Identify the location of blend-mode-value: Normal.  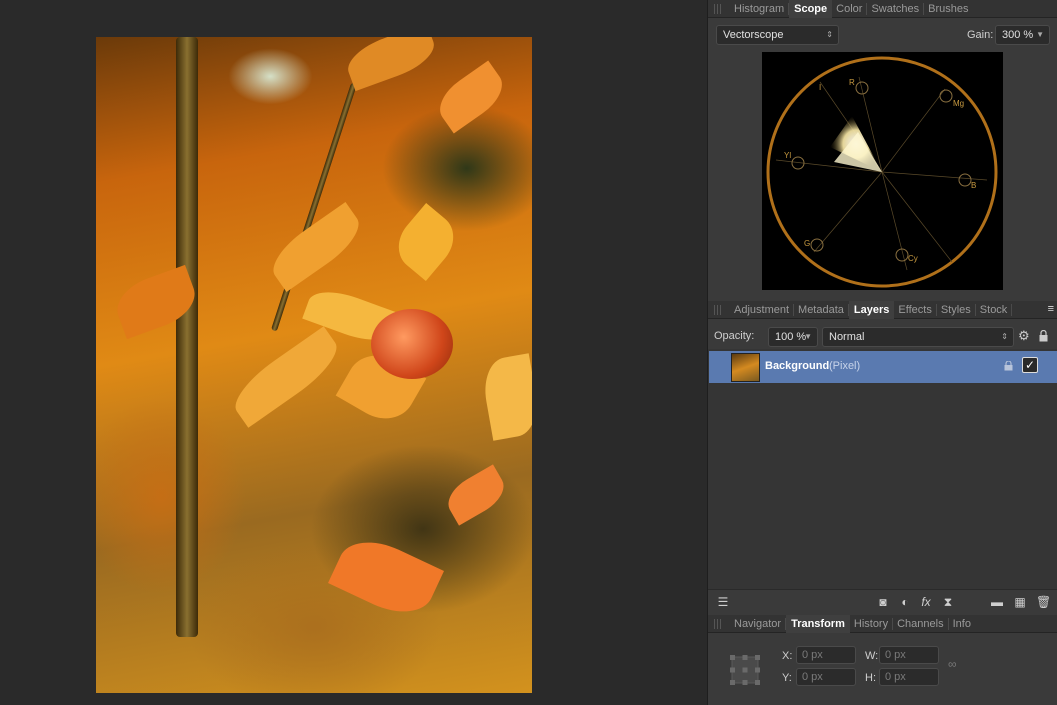
(847, 337).